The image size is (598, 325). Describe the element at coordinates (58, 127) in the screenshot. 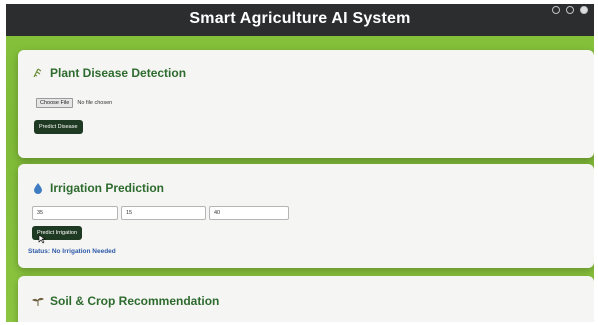

I see `predict-disease-button: Predict Disease` at that location.